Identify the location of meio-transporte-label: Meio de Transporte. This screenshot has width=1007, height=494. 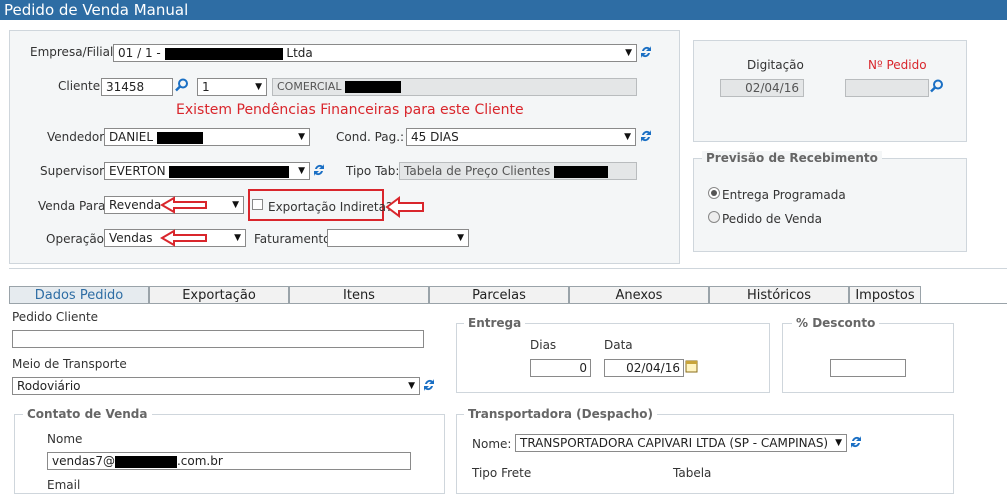
(69, 364).